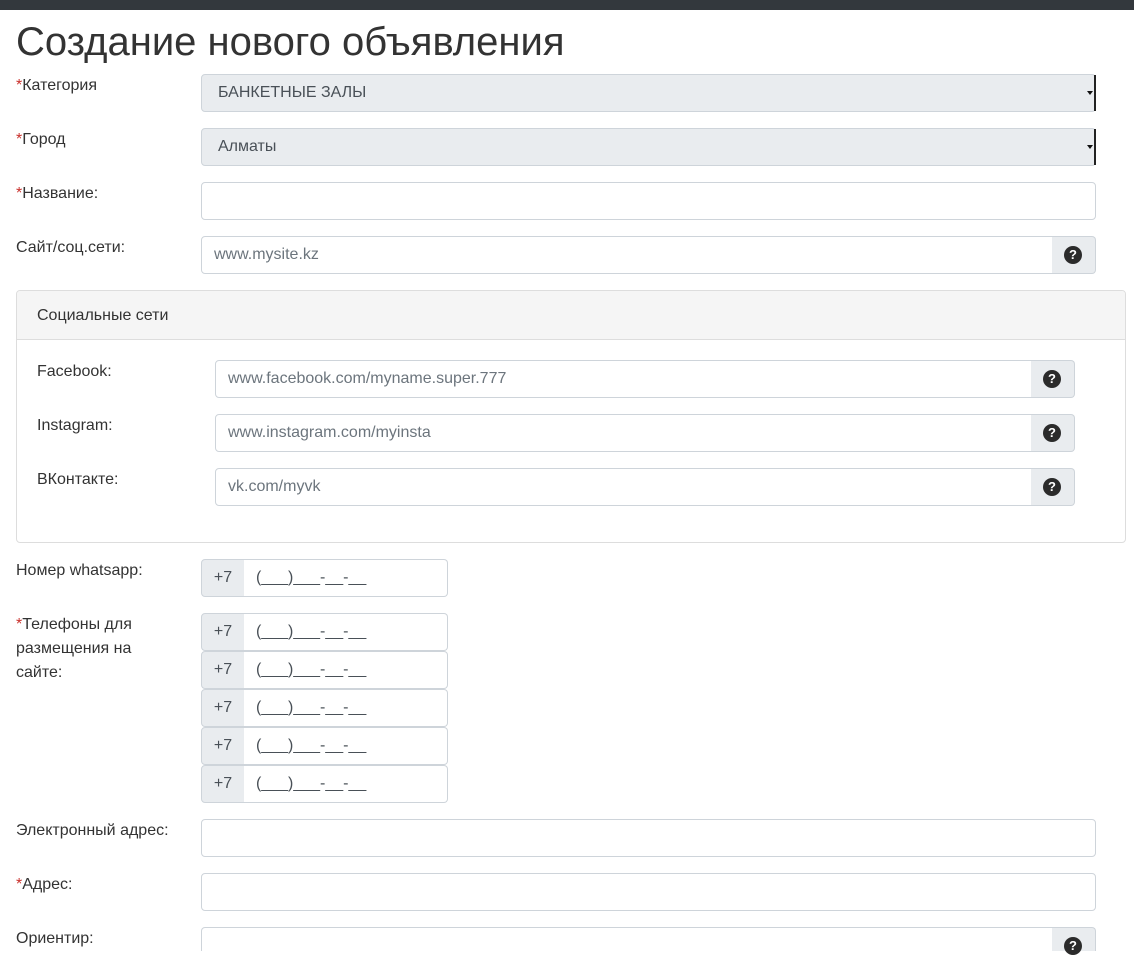 Image resolution: width=1134 pixels, height=955 pixels. What do you see at coordinates (55, 938) in the screenshot?
I see `landmark-label: Ориентир:` at bounding box center [55, 938].